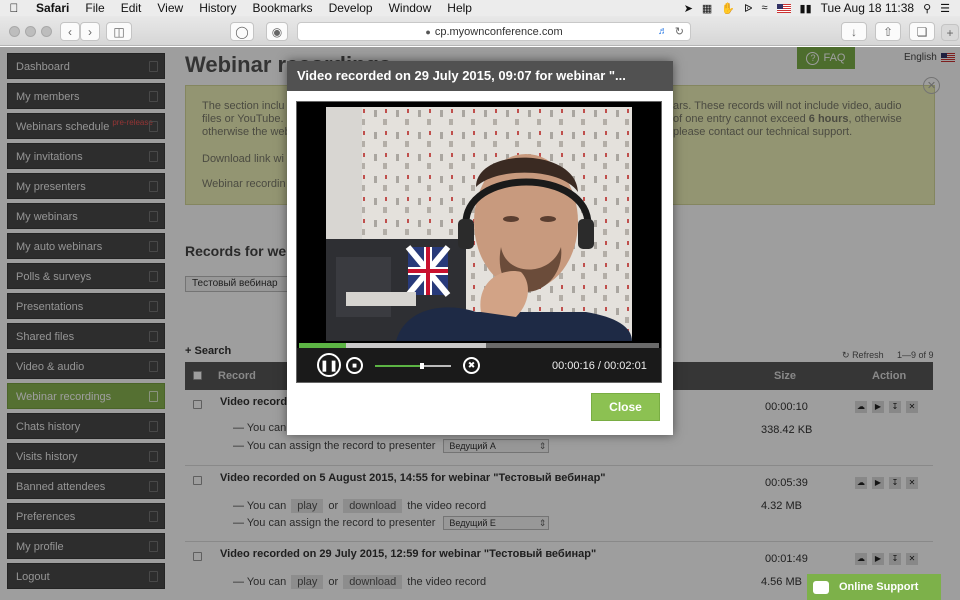 The width and height of the screenshot is (960, 600). I want to click on ghostery-icon: ◯, so click(242, 31).